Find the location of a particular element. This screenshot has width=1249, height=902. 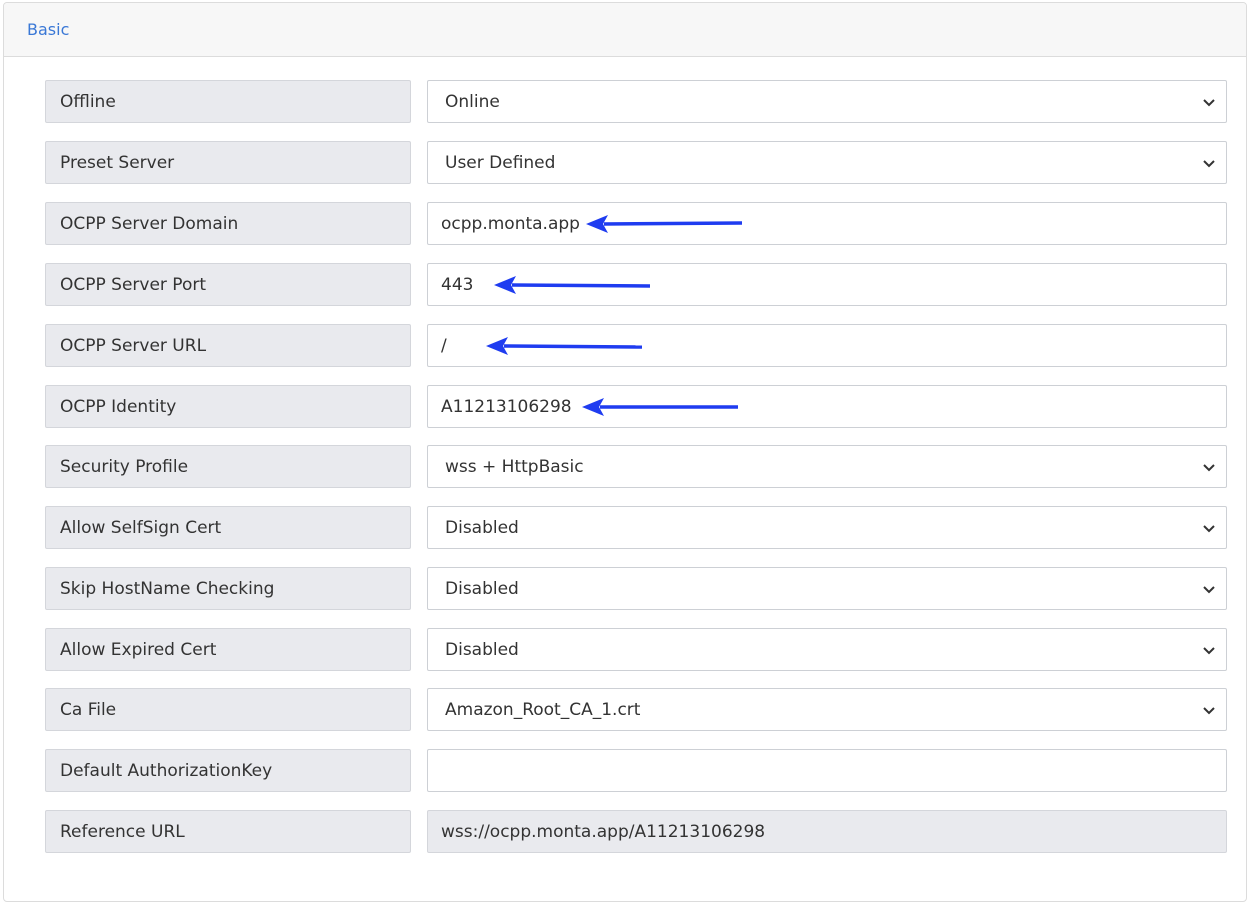

preset-server-label: Preset Server is located at coordinates (228, 162).